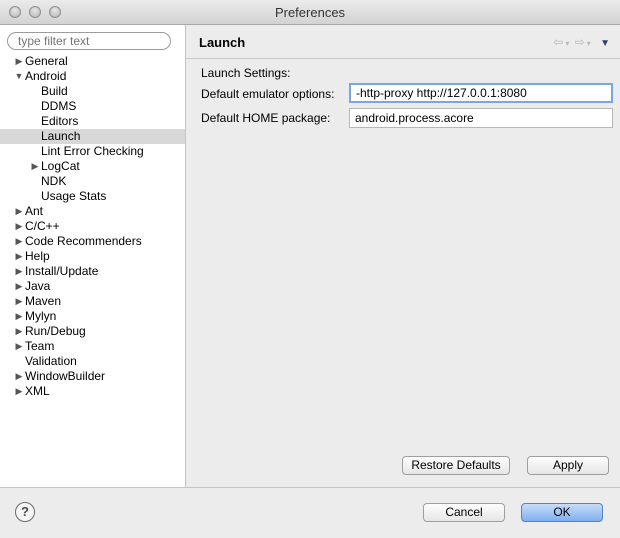  What do you see at coordinates (37, 256) in the screenshot?
I see `tree-item-label: Help` at bounding box center [37, 256].